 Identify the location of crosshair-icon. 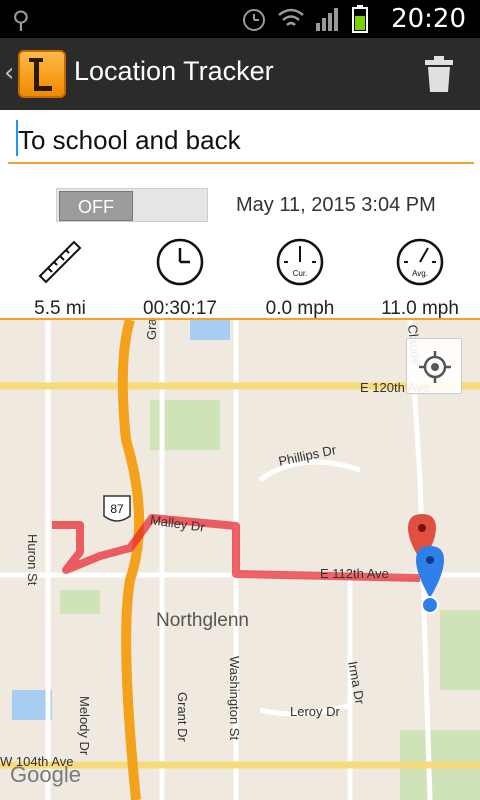
(435, 367).